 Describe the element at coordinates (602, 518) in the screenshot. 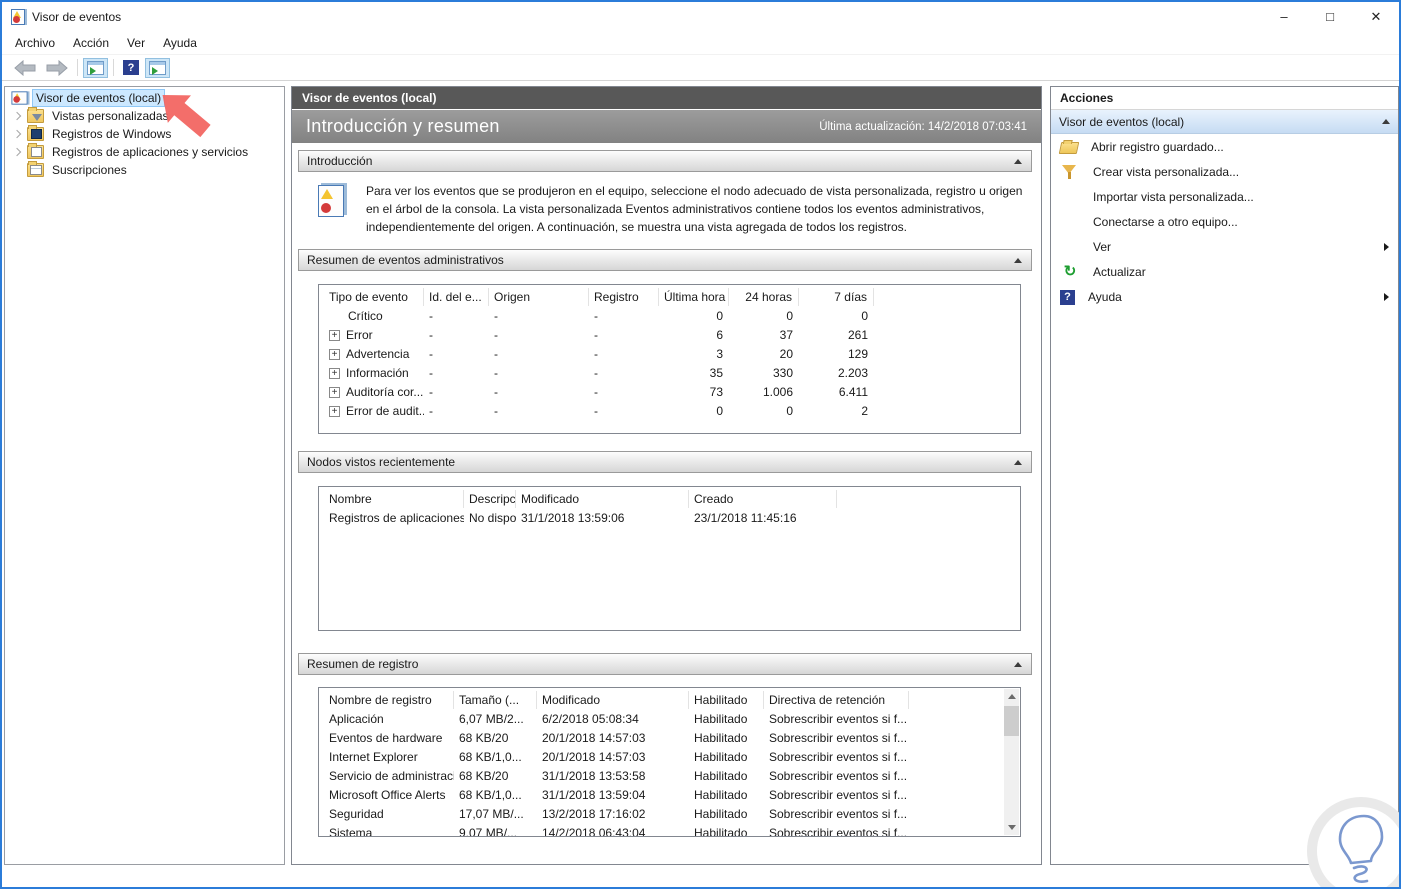

I see `table-cell: 31/1/2018 13:59:06` at that location.